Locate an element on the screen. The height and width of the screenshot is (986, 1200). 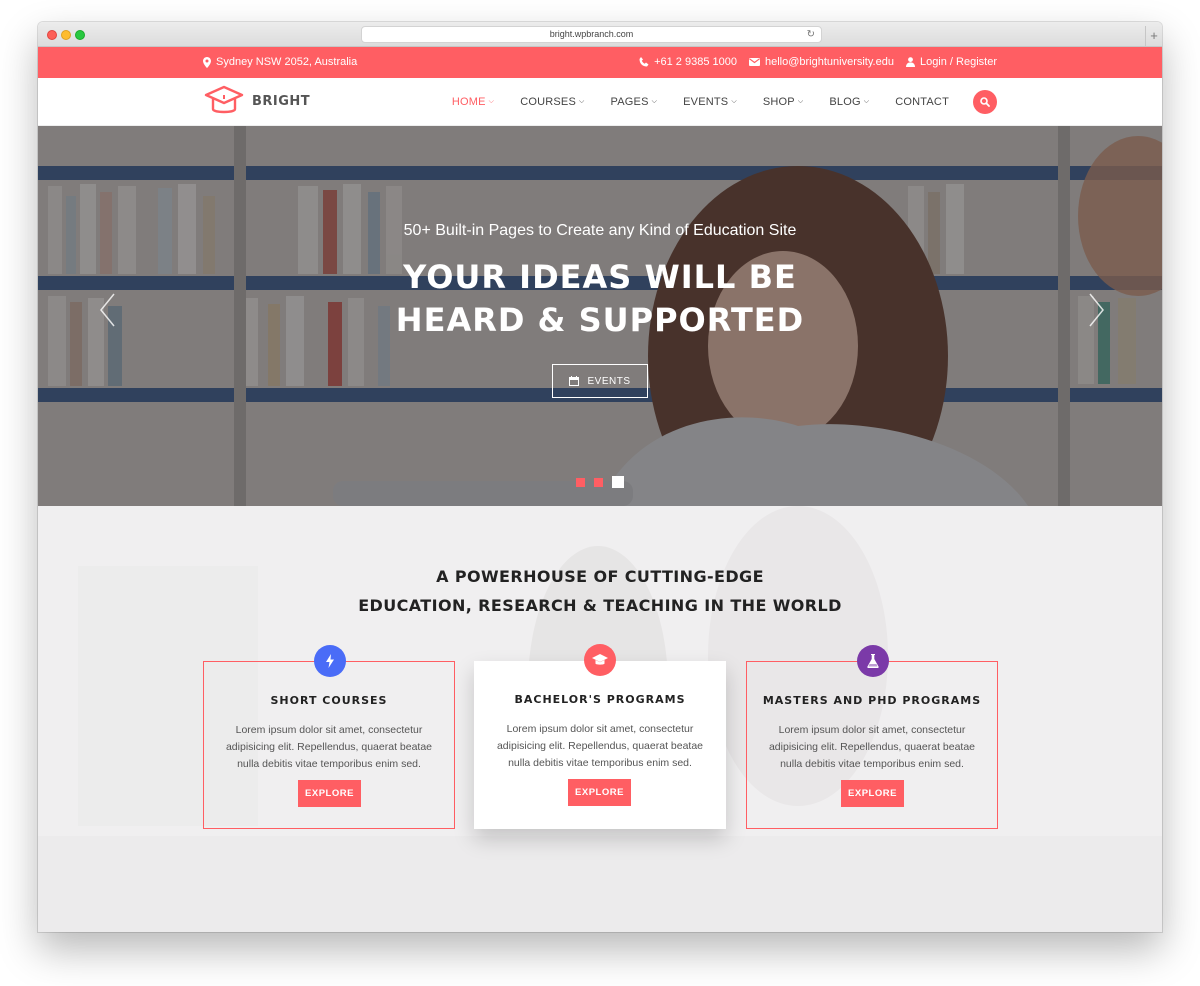
nav-item-label: PAGES is located at coordinates (629, 102).